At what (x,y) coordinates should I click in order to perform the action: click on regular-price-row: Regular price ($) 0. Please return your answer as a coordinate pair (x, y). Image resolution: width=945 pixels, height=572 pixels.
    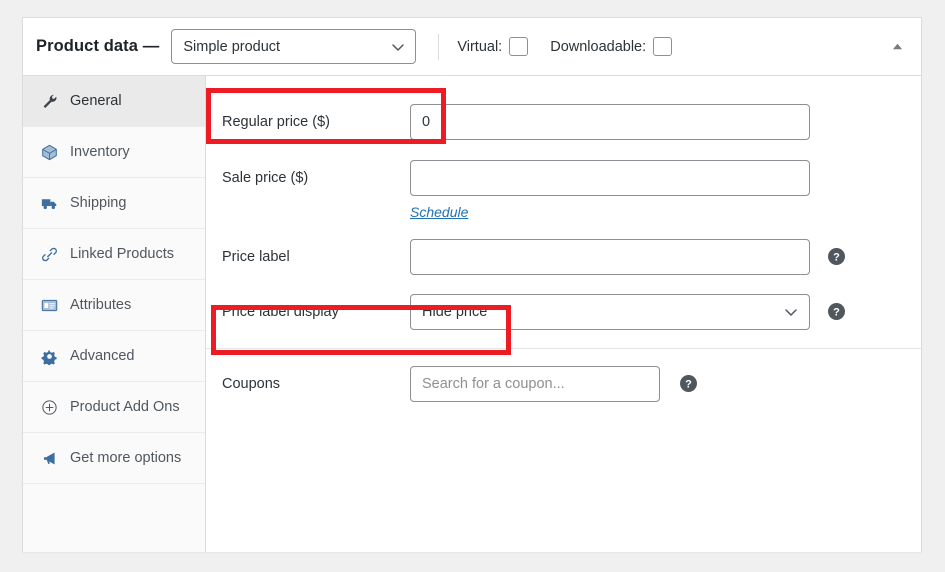
    Looking at the image, I should click on (563, 121).